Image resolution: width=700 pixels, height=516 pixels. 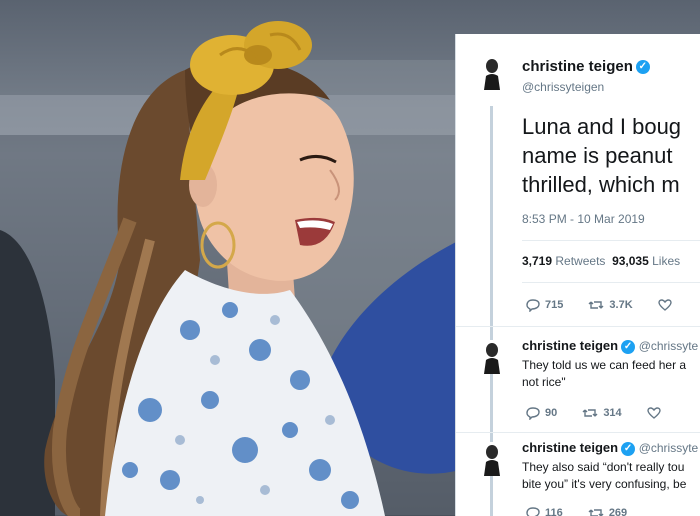 What do you see at coordinates (544, 511) in the screenshot?
I see `reply-button: 116` at bounding box center [544, 511].